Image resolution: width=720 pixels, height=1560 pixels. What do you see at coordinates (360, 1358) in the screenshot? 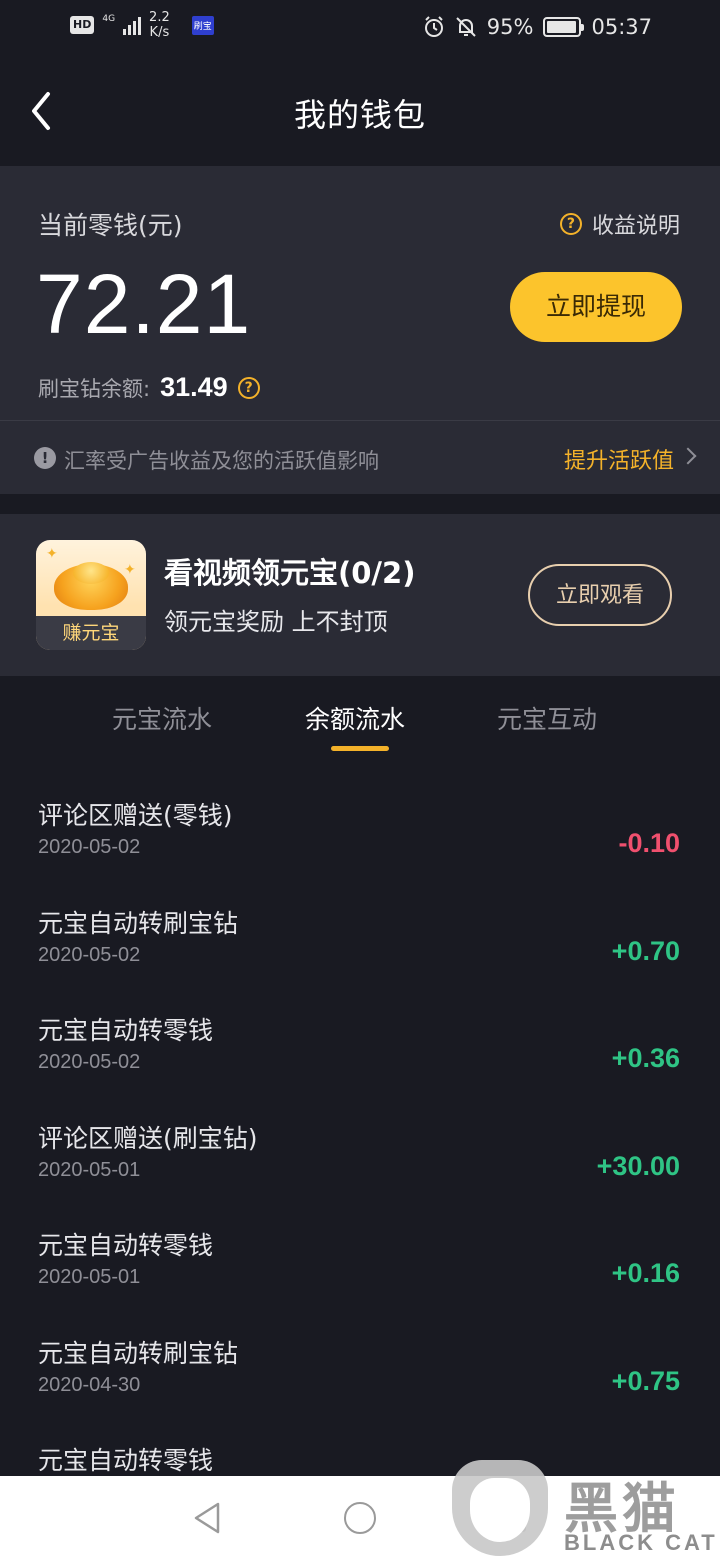
I see `transaction-row: 元宝自动转刷宝钻 2020-04-30 +0.75` at bounding box center [360, 1358].